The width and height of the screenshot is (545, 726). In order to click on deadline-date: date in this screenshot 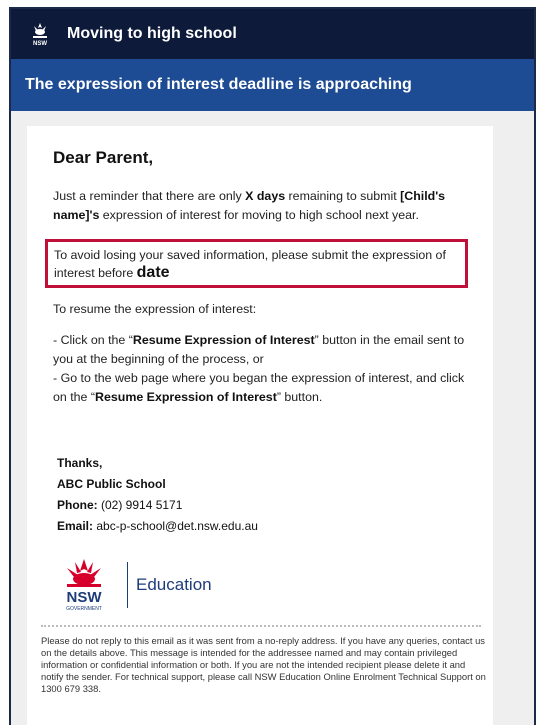, I will do `click(153, 272)`.